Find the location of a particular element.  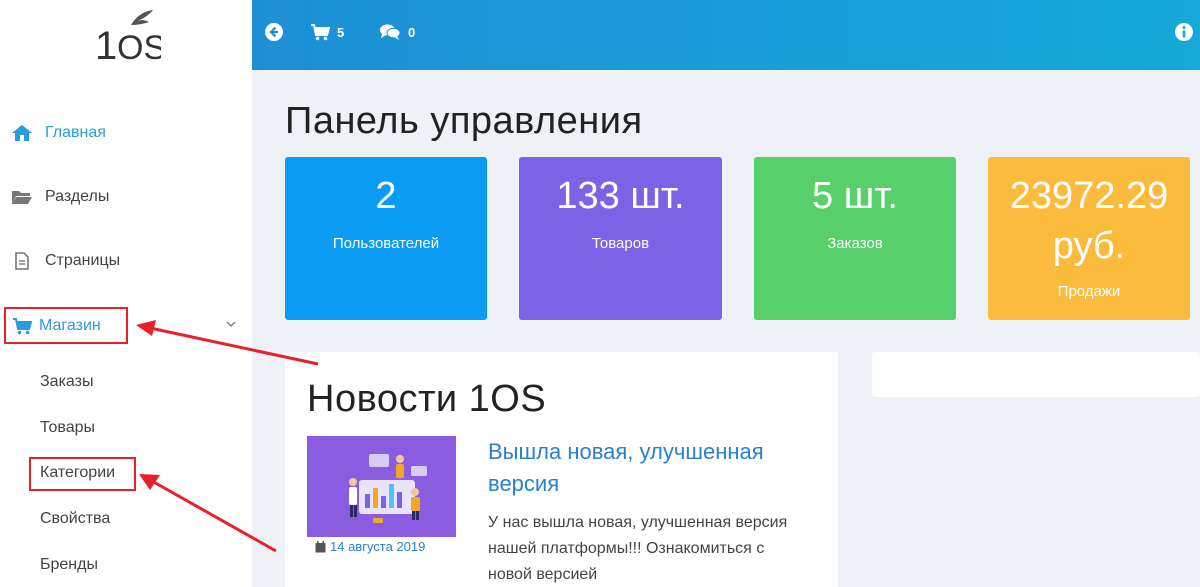

annotation-arrows is located at coordinates (227, 436).